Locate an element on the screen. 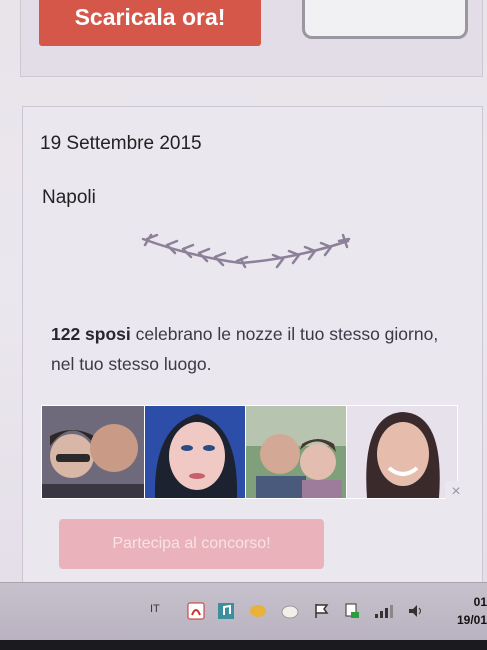 The image size is (487, 650). music-icon is located at coordinates (226, 611).